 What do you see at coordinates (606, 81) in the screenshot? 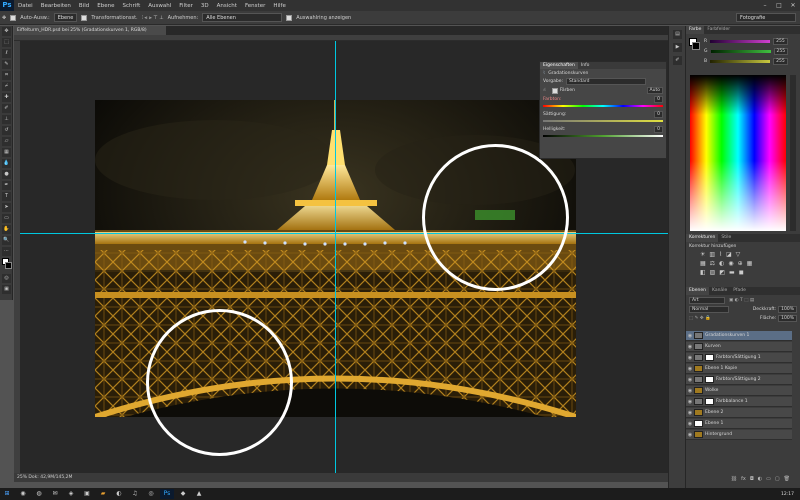
I see `preset-dropdown: Standard` at bounding box center [606, 81].